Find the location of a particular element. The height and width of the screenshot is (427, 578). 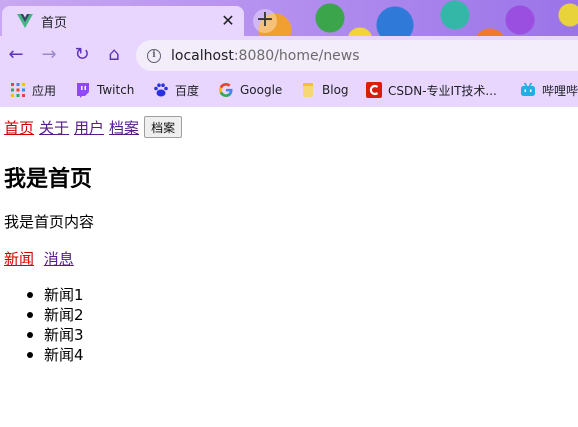

url-text: localhost:8080/home/news is located at coordinates (265, 56).